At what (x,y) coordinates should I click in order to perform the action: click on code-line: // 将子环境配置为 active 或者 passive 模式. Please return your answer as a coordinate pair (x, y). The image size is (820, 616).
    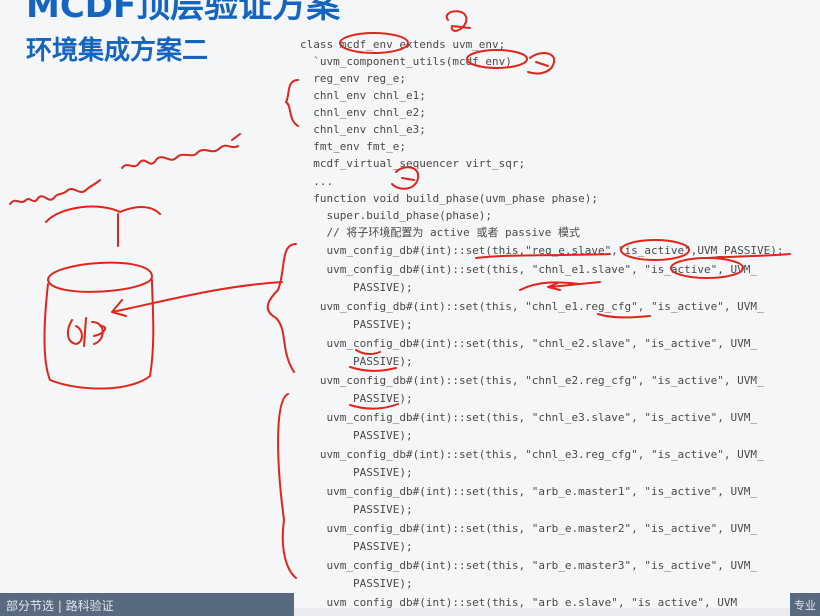
    Looking at the image, I should click on (440, 232).